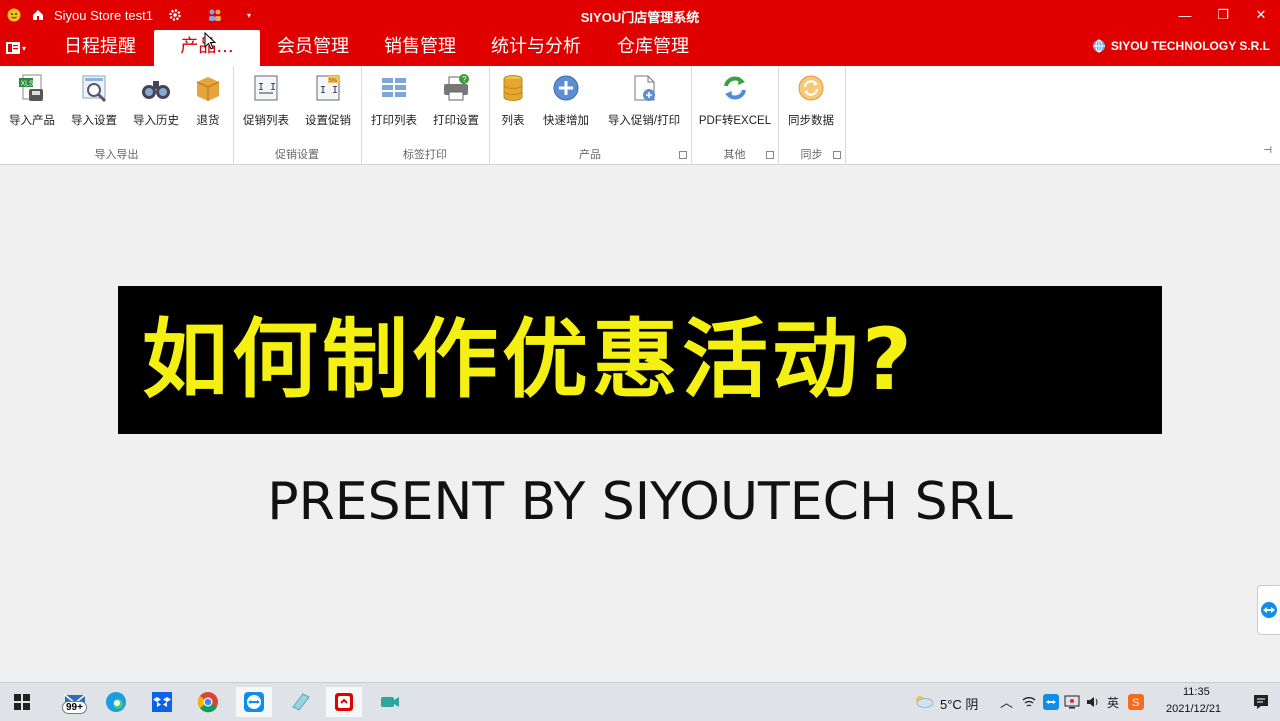 The image size is (1280, 721). What do you see at coordinates (208, 88) in the screenshot?
I see `box-icon` at bounding box center [208, 88].